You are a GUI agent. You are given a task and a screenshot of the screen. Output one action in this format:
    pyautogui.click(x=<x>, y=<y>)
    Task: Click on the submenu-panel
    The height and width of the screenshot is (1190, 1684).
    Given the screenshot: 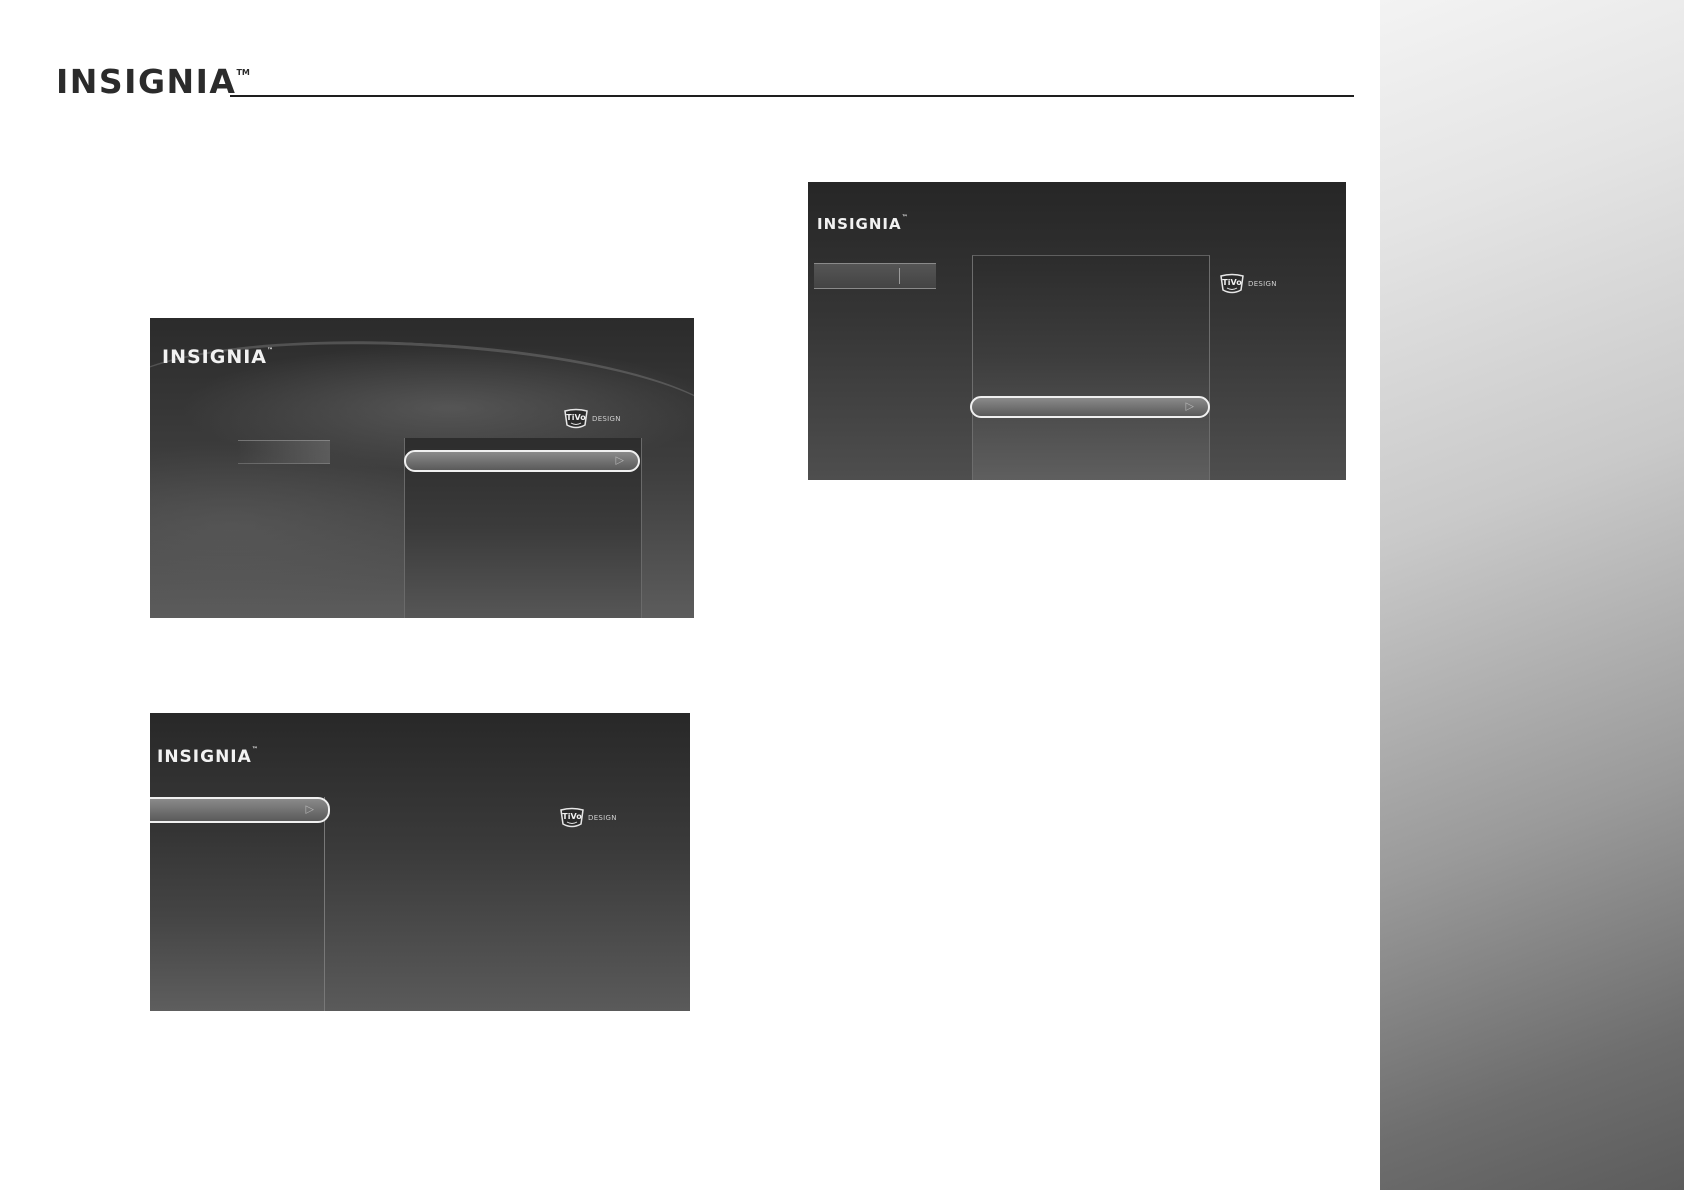 What is the action you would take?
    pyautogui.click(x=1091, y=367)
    